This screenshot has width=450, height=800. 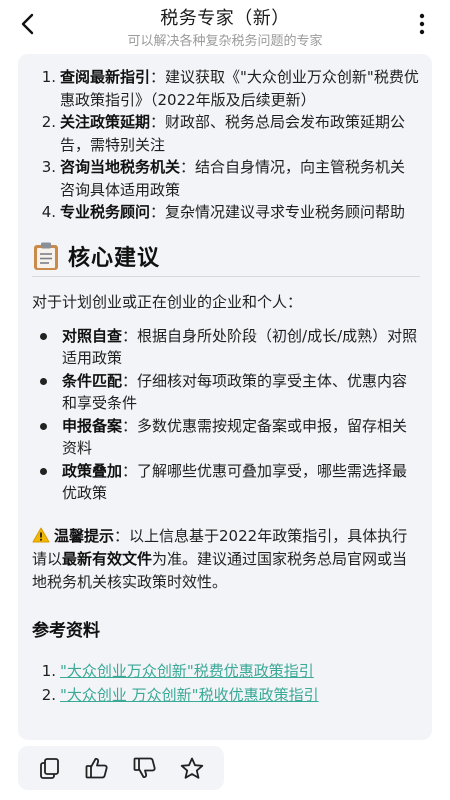 I want to click on thumbs-up-icon, so click(x=96, y=768).